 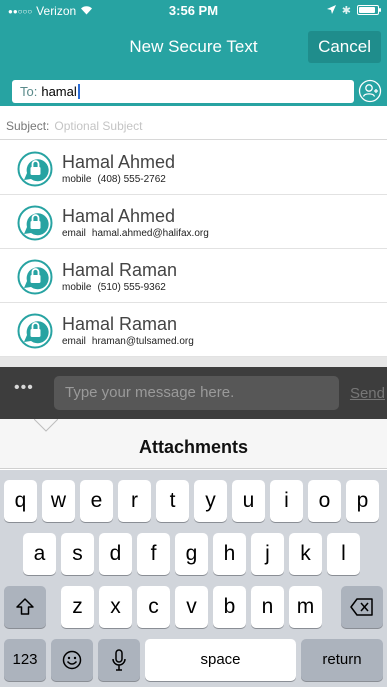 What do you see at coordinates (183, 91) in the screenshot?
I see `to-input: To: hamal` at bounding box center [183, 91].